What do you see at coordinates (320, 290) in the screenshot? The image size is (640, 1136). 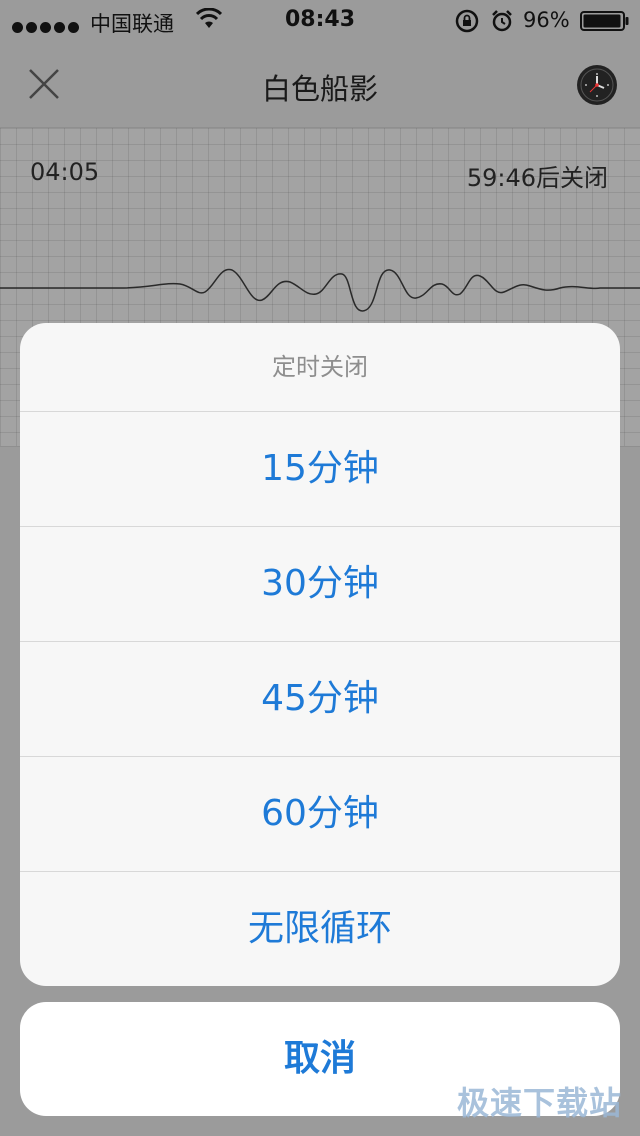 I see `waveform-line` at bounding box center [320, 290].